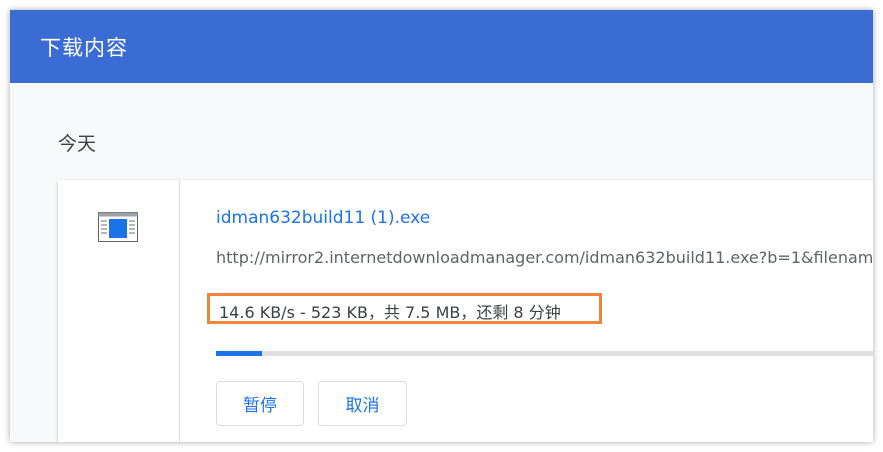  I want to click on download-status-highlight: 14.6 KB/s - 523 KB，共 7.5 MB，还剩 8 分钟, so click(404, 308).